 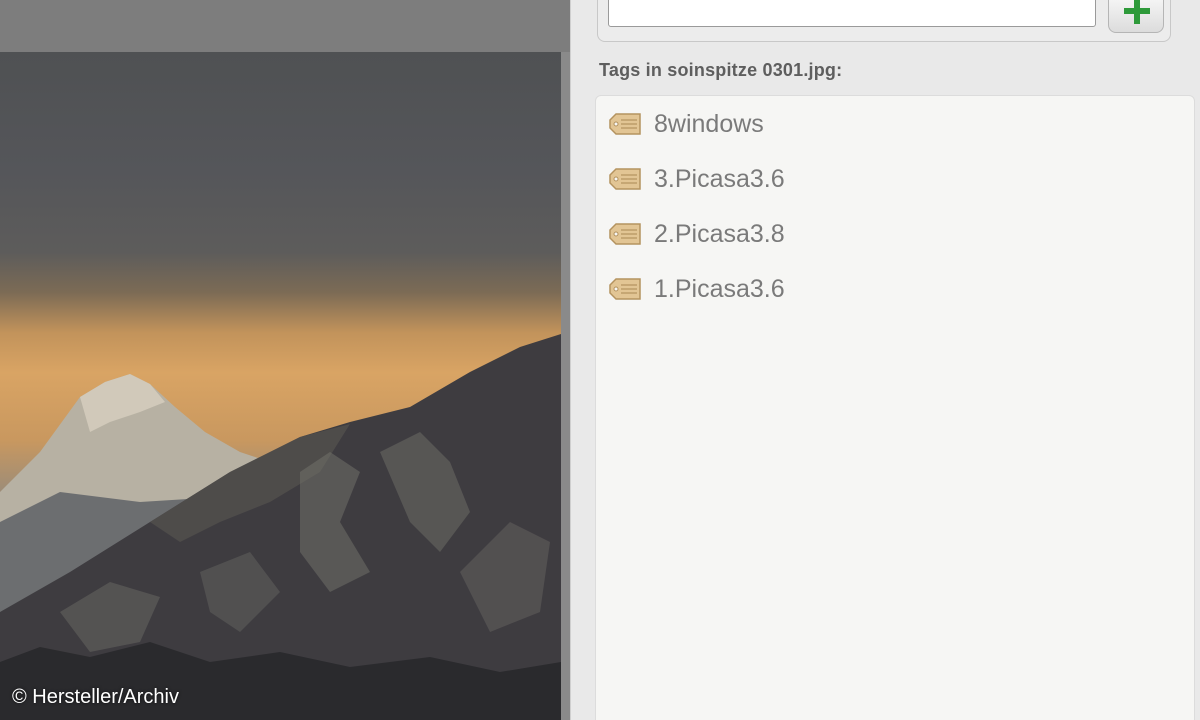 What do you see at coordinates (709, 123) in the screenshot?
I see `tag-label: 8windows` at bounding box center [709, 123].